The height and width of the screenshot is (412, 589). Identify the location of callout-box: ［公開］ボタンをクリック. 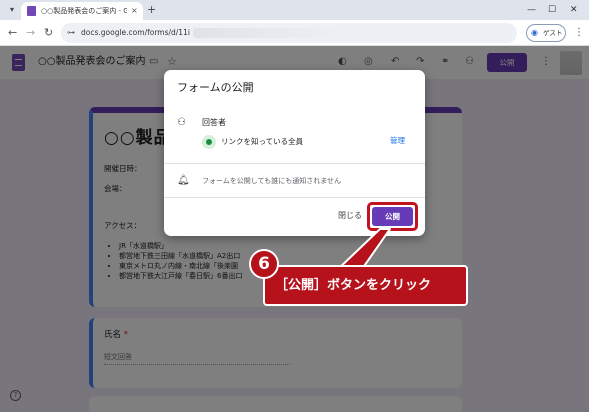
(365, 285).